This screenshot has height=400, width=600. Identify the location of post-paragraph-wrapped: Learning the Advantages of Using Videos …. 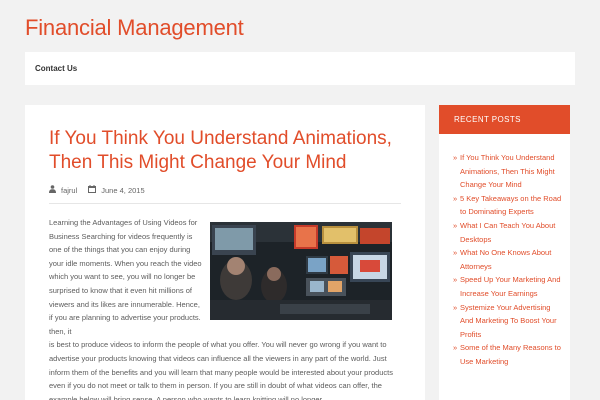
(125, 277).